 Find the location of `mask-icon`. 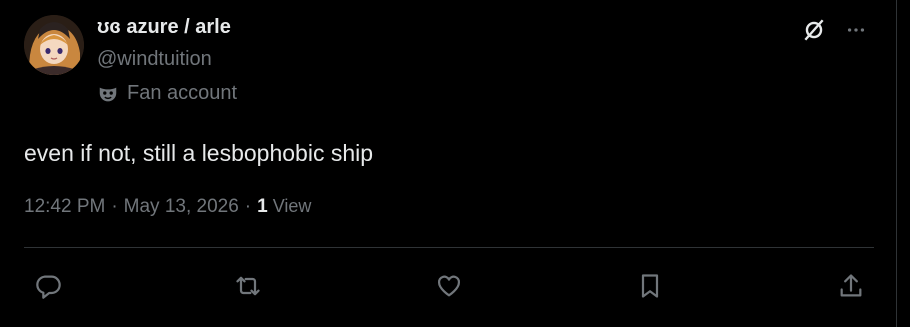

mask-icon is located at coordinates (108, 94).